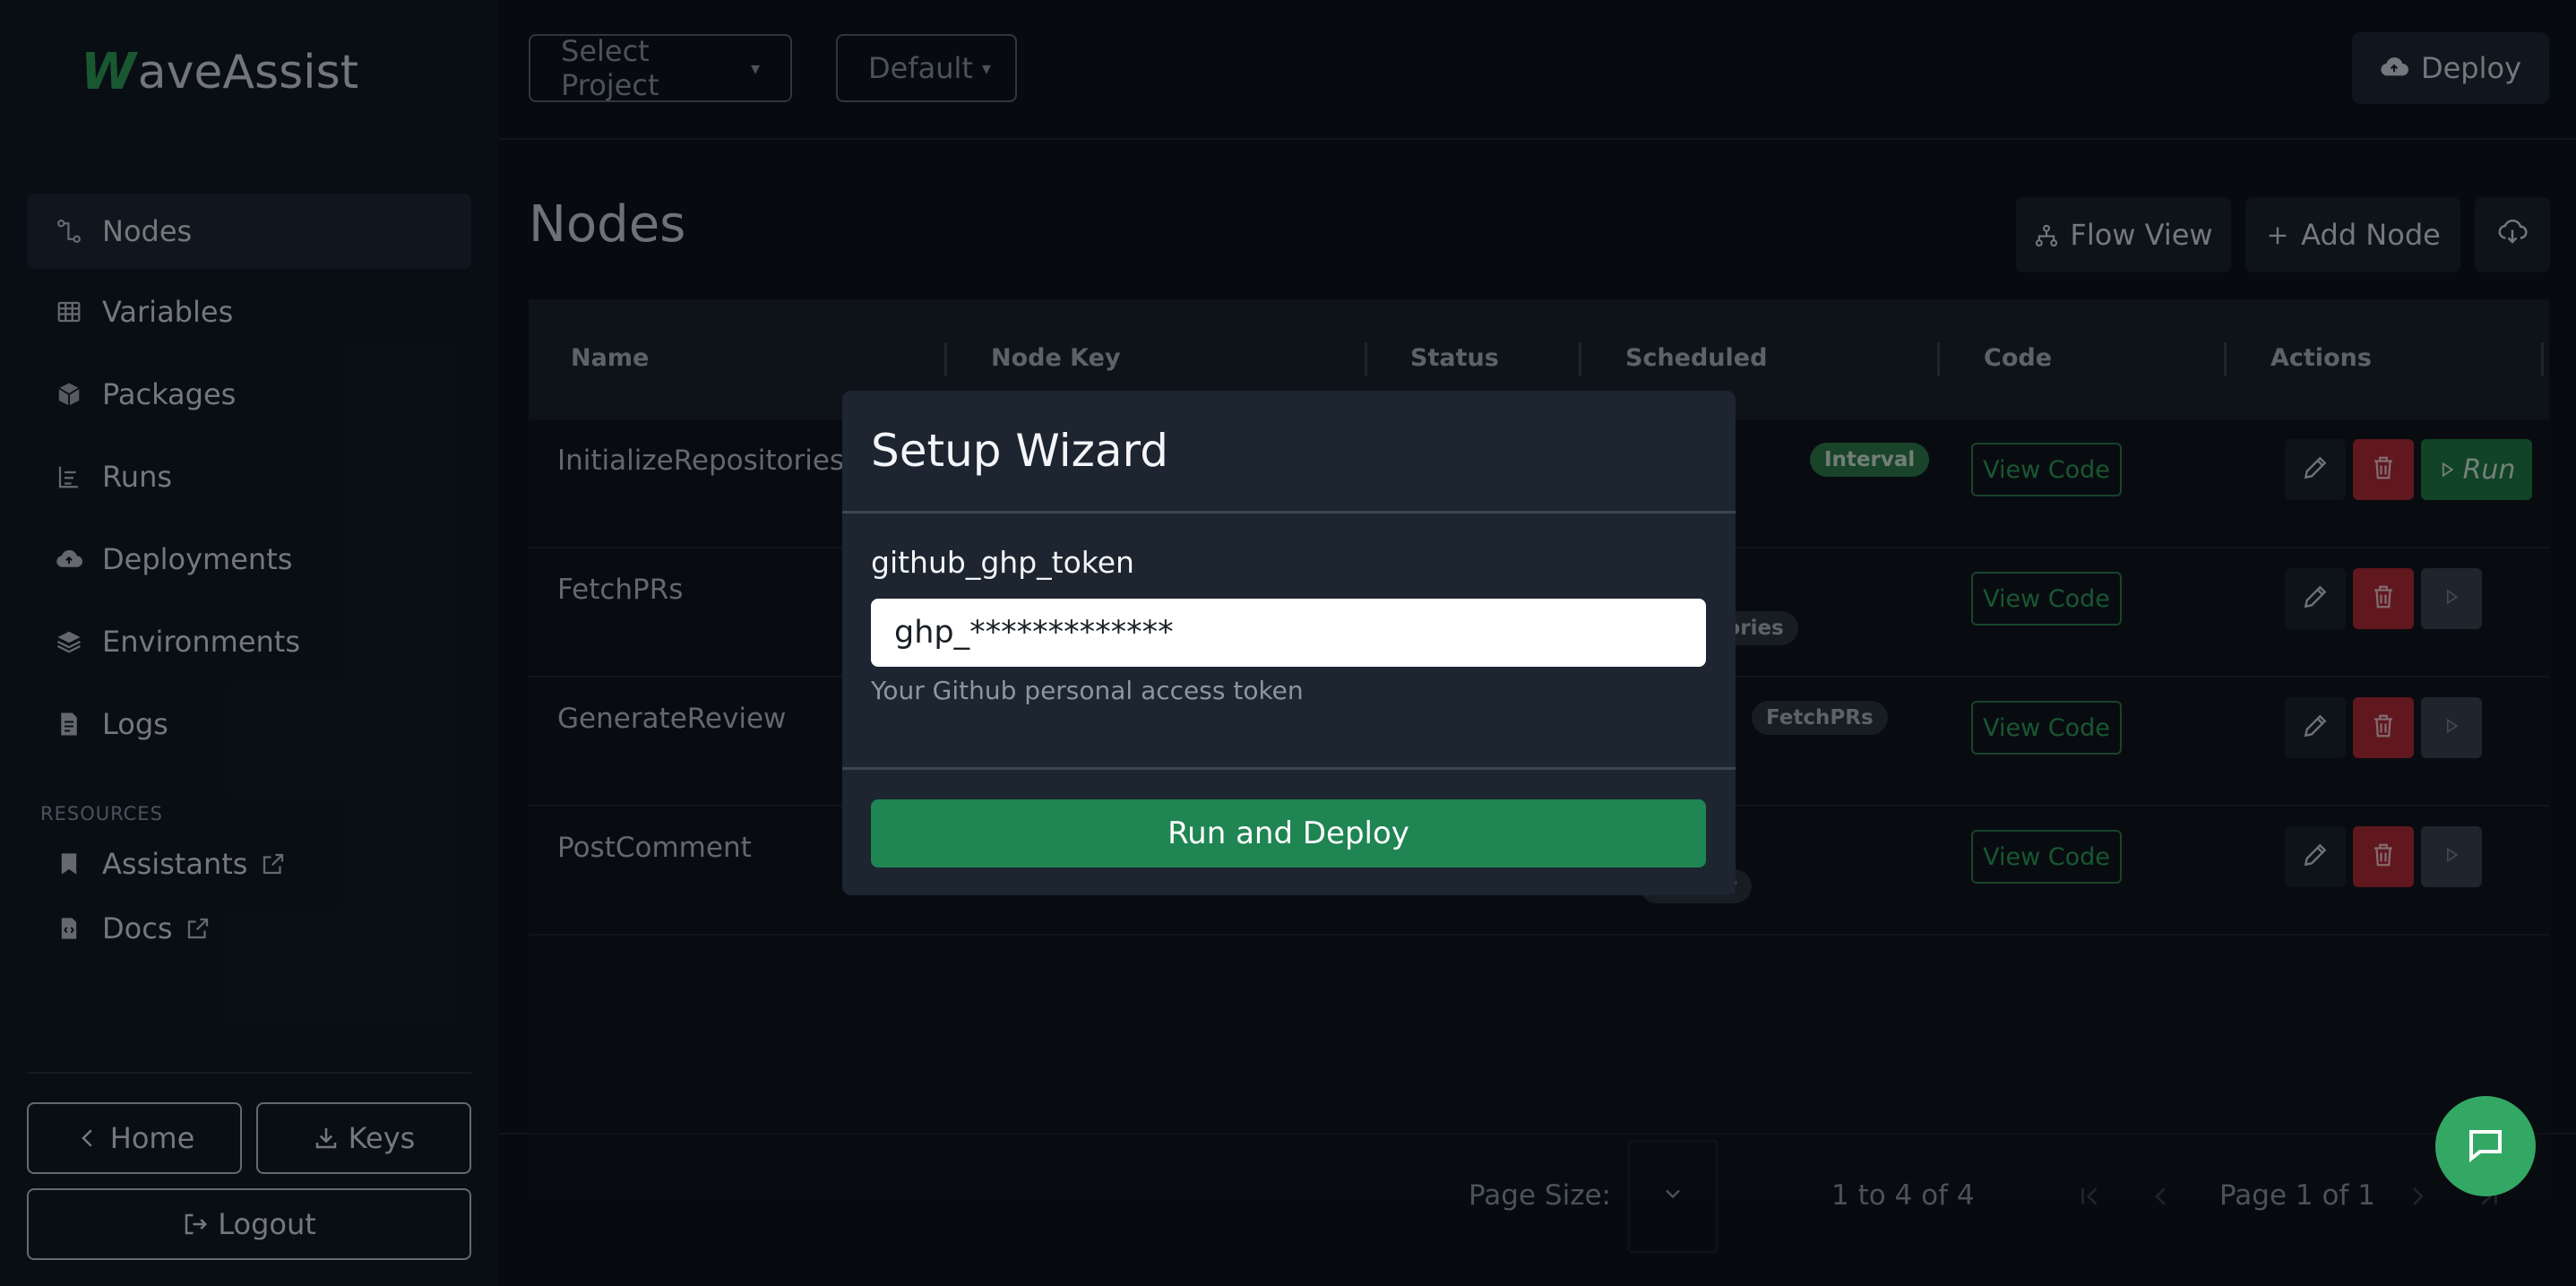  I want to click on chat-button, so click(2485, 1146).